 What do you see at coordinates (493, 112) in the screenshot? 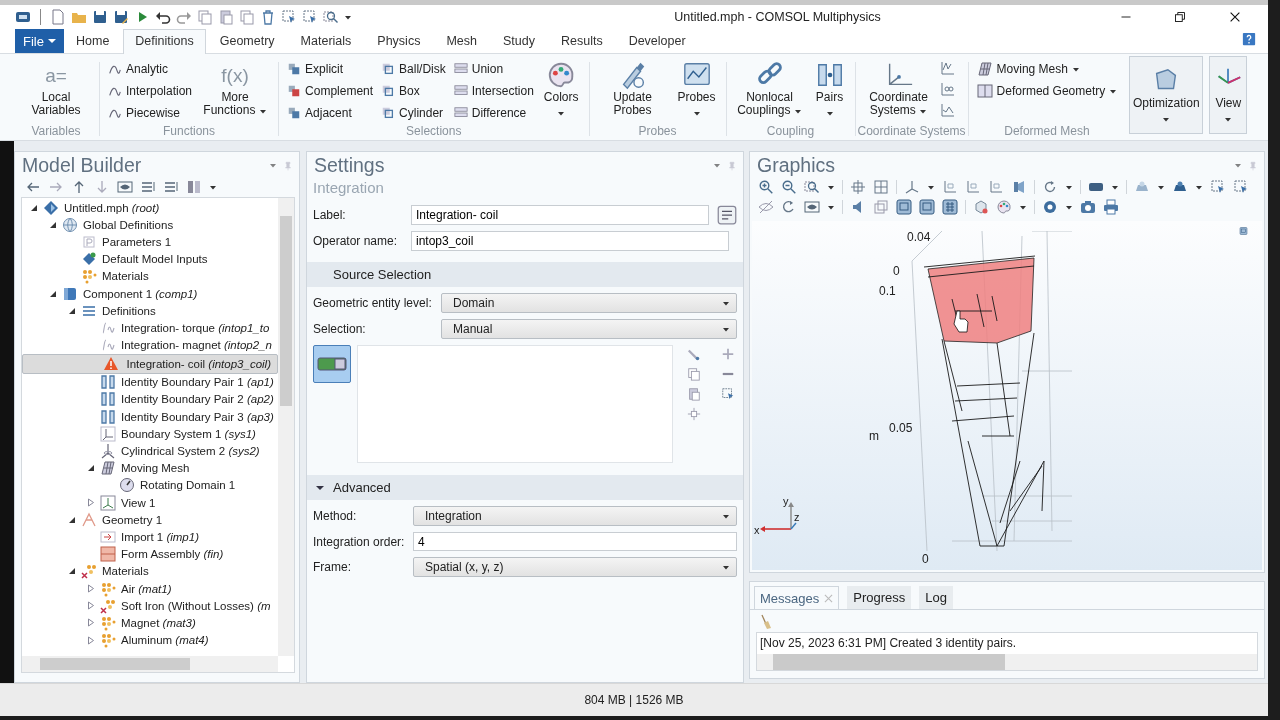
I see `ribbon-button: Difference` at bounding box center [493, 112].